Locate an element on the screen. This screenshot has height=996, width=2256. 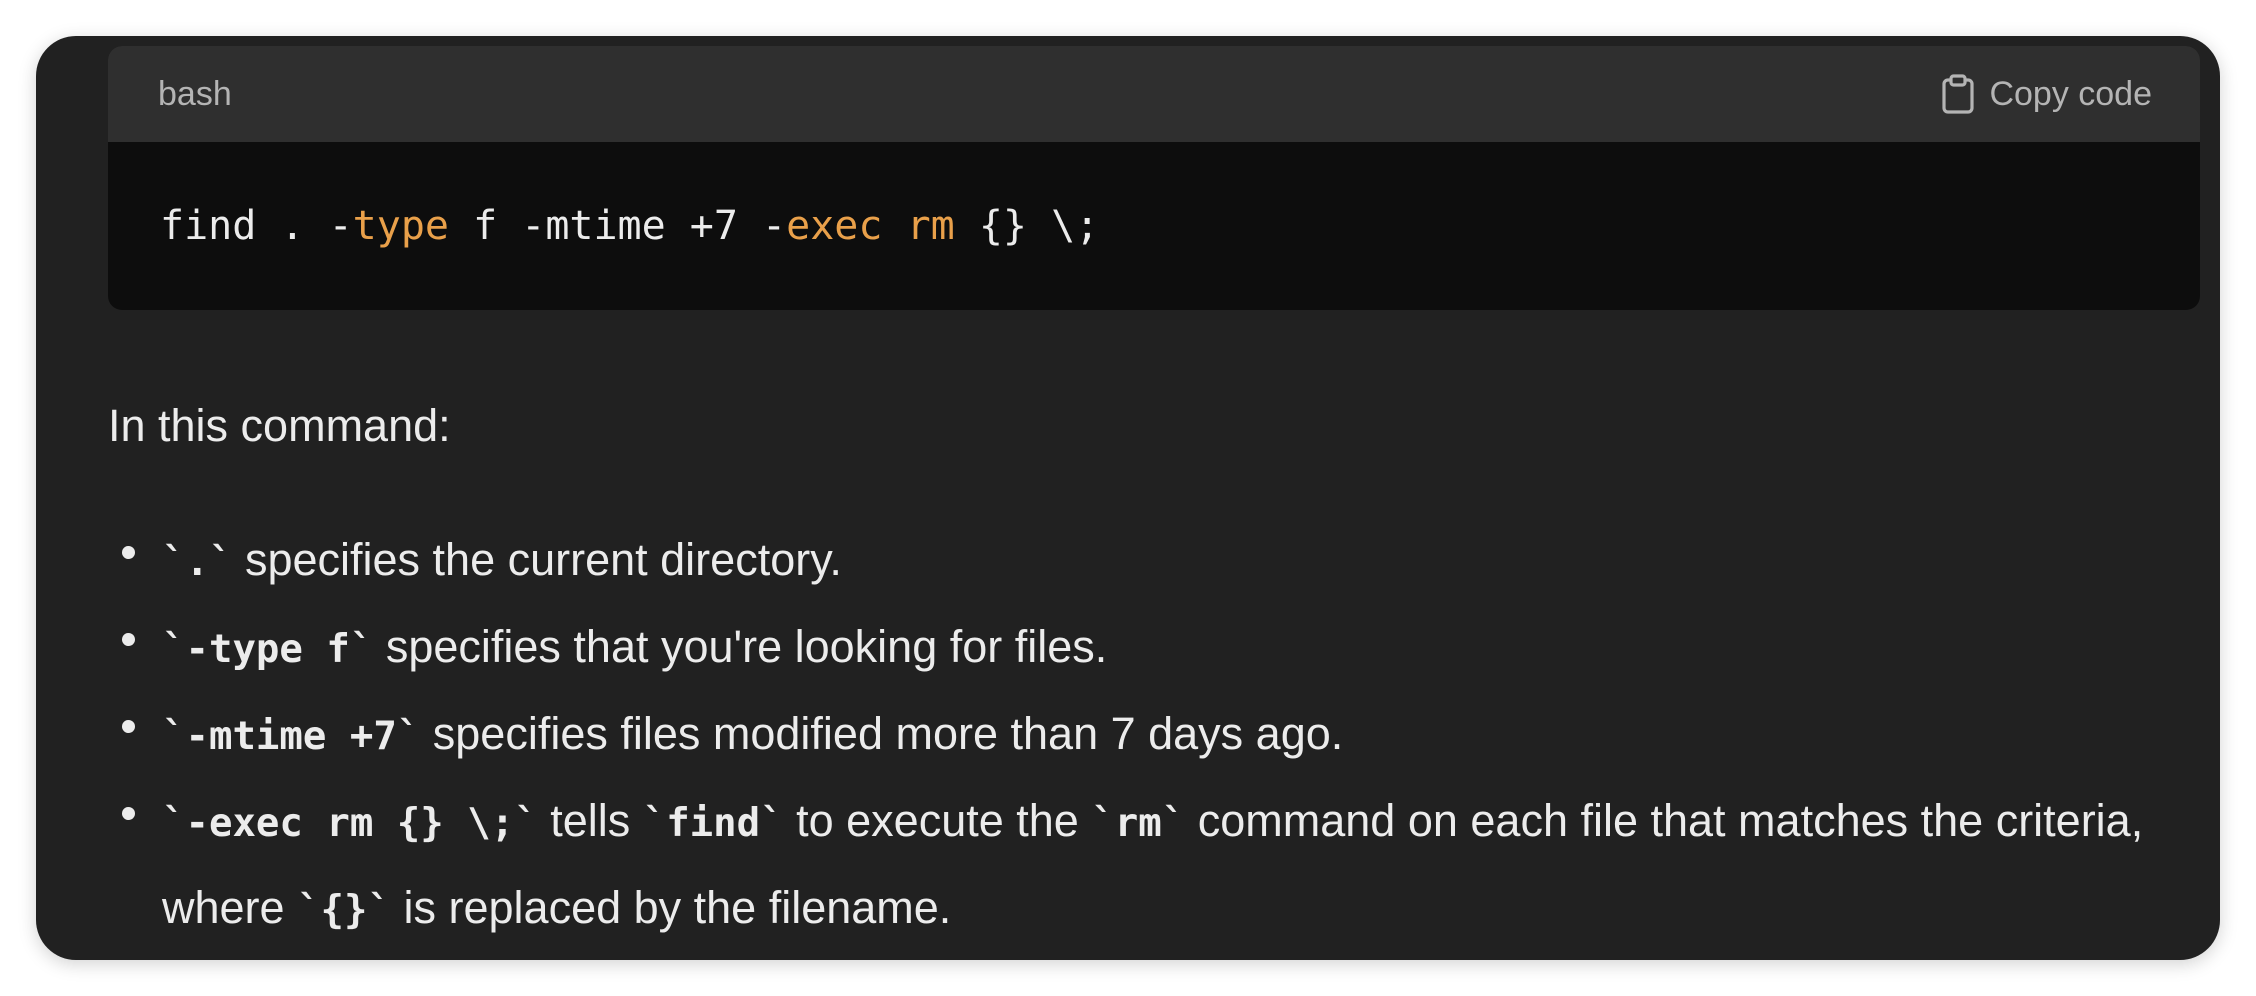
inline-code: `{}` is located at coordinates (344, 910).